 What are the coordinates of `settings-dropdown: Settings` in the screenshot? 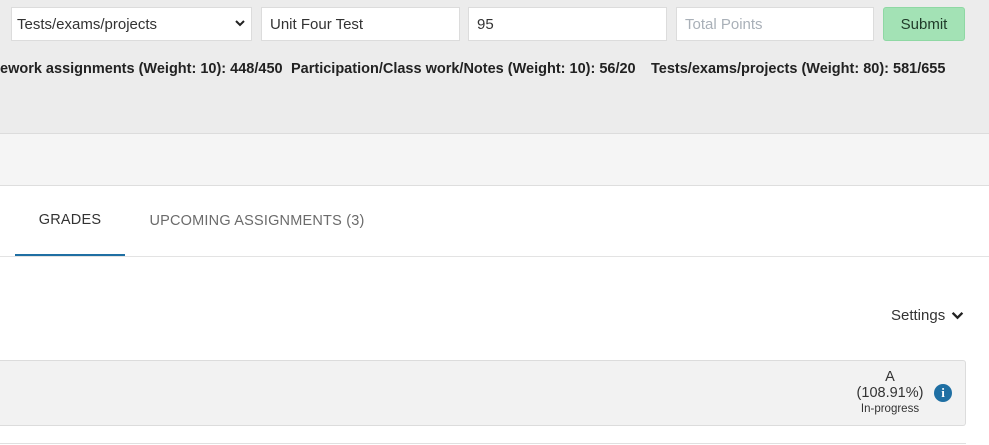 It's located at (927, 315).